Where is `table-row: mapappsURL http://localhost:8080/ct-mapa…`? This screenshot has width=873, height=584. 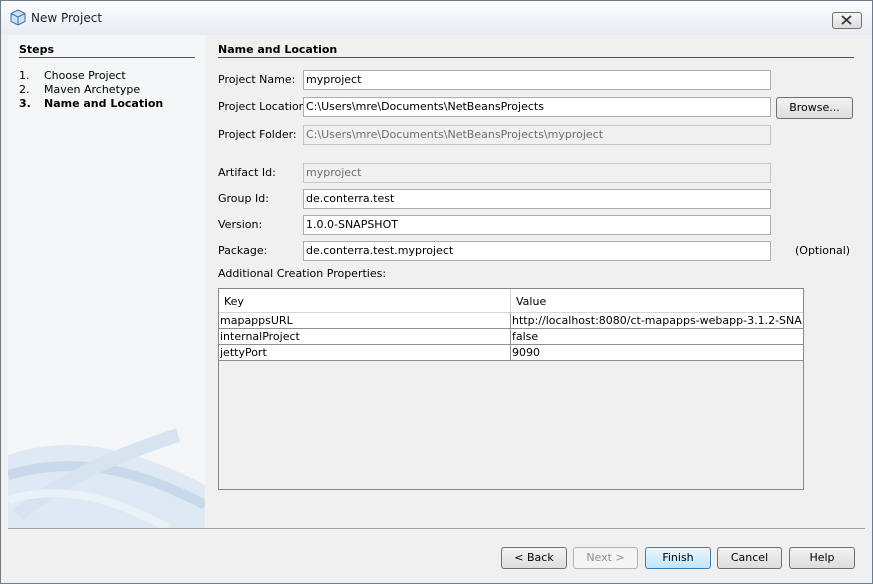
table-row: mapappsURL http://localhost:8080/ct-mapa… is located at coordinates (511, 321).